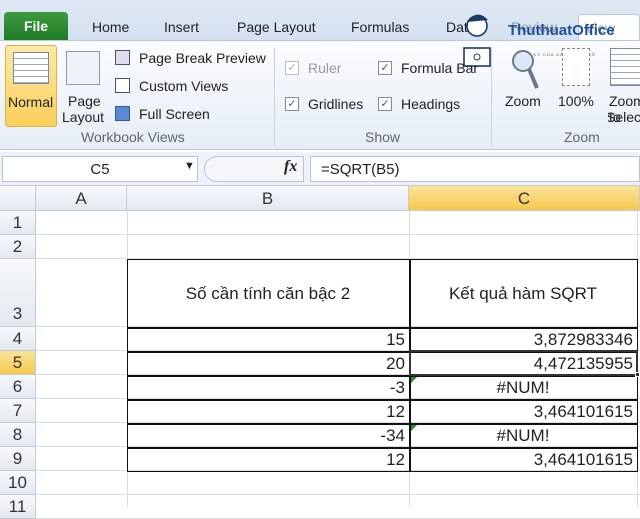 The image size is (640, 519). I want to click on normal-label: Normal, so click(31, 102).